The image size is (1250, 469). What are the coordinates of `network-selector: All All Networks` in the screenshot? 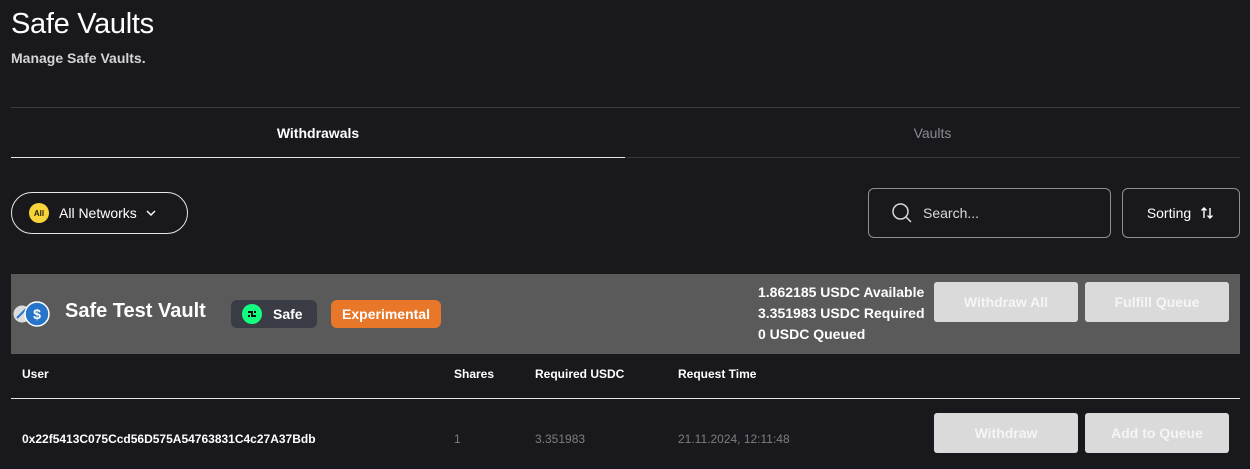 It's located at (99, 213).